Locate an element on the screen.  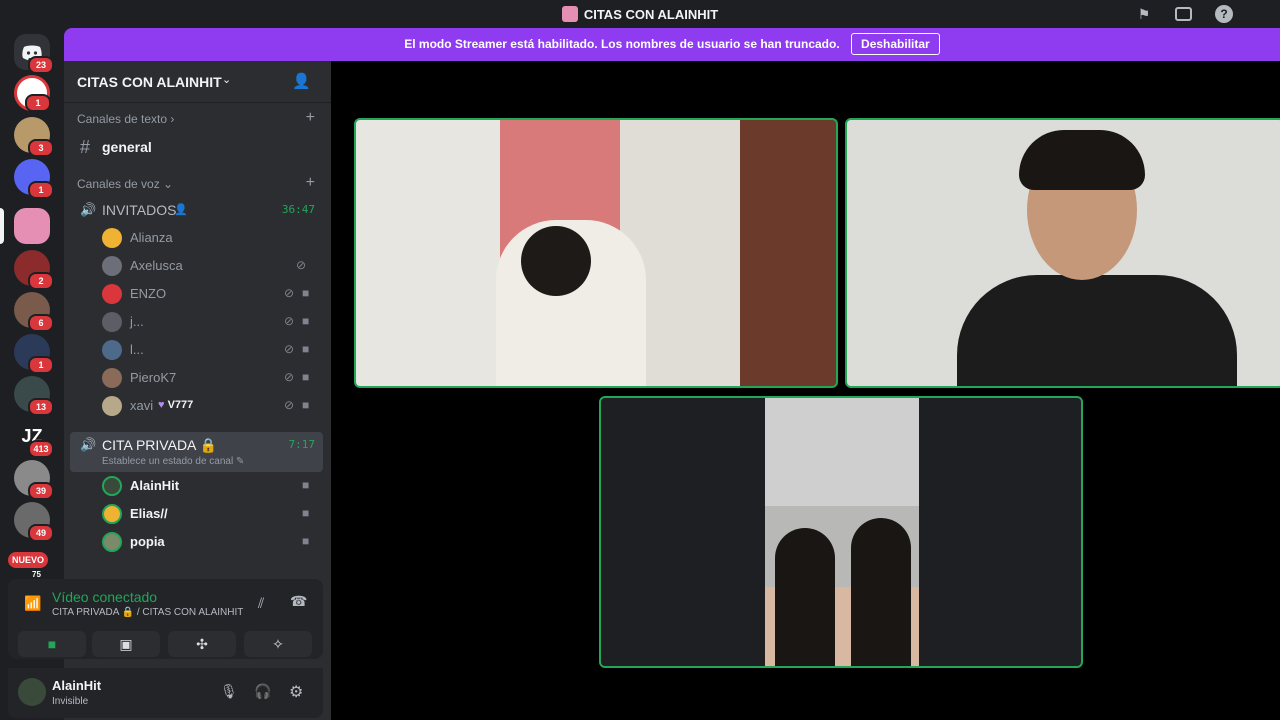
server-icon: 6 is located at coordinates (34, 312).